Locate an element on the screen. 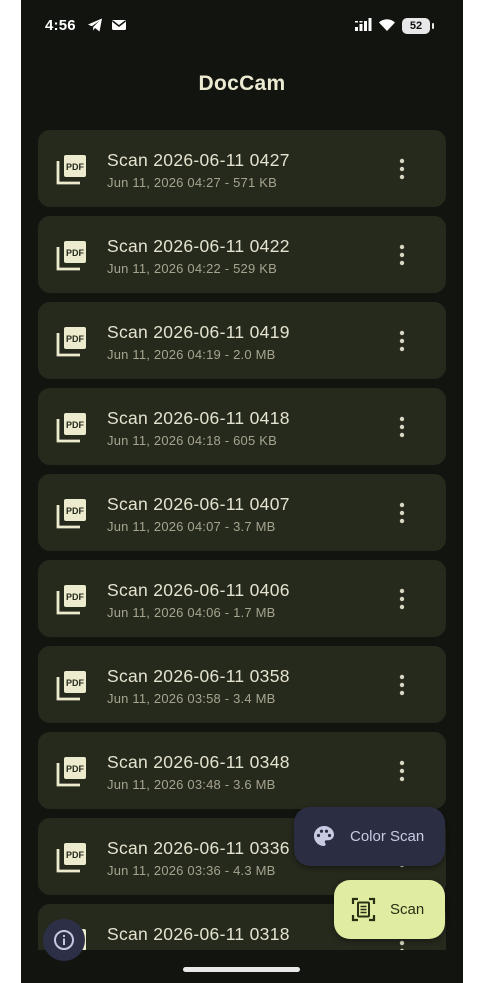 The height and width of the screenshot is (983, 480). file-name: Scan 2026-06-11 0427 is located at coordinates (198, 160).